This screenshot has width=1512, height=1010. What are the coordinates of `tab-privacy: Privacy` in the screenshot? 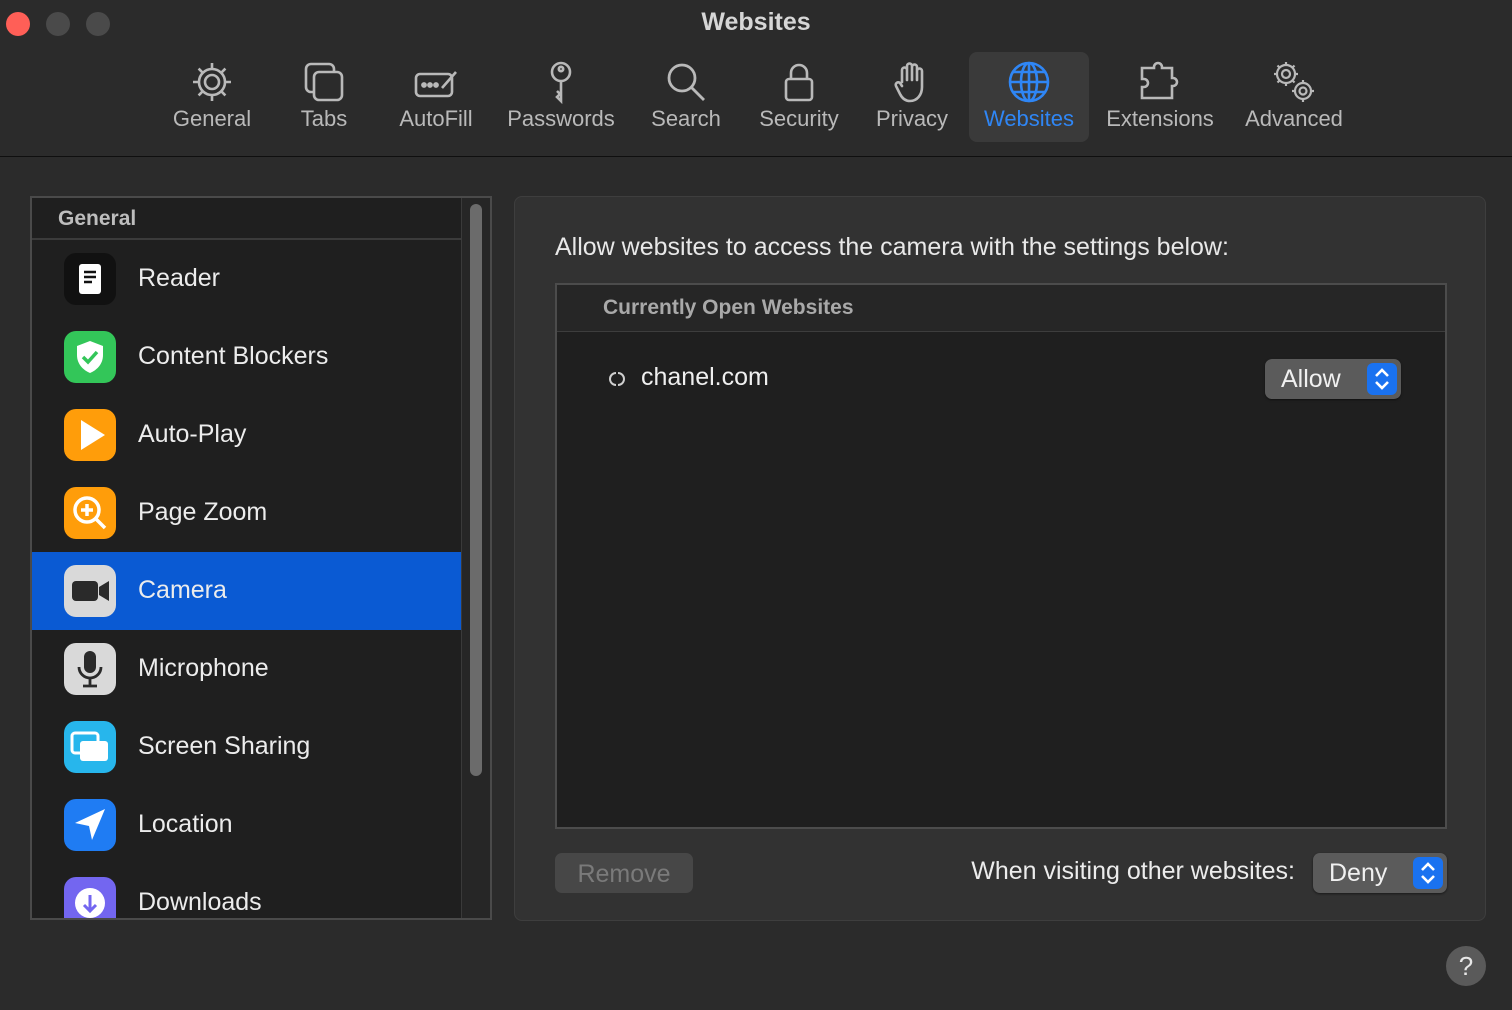 It's located at (912, 97).